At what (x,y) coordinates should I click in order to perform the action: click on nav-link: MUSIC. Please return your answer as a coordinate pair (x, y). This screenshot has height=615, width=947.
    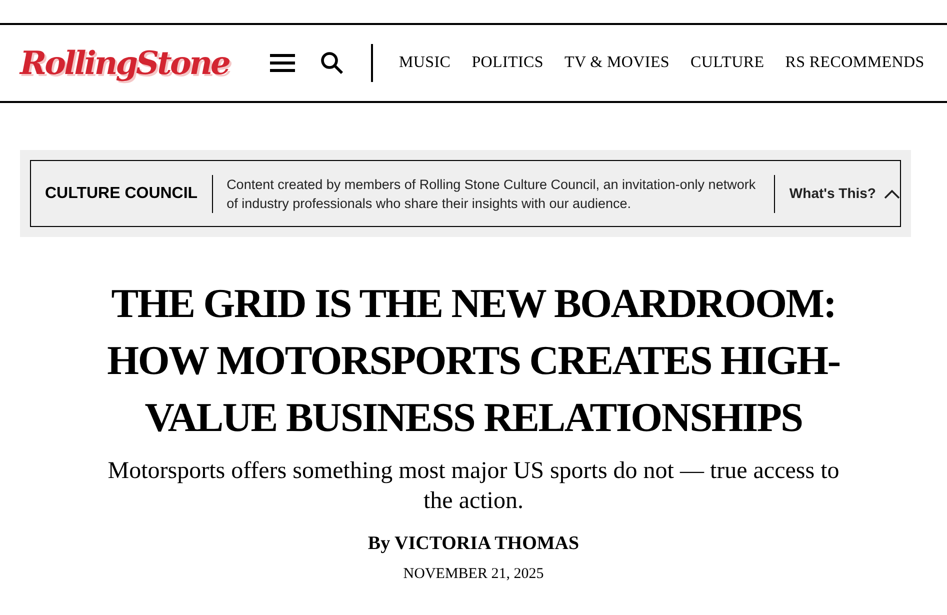
    Looking at the image, I should click on (425, 63).